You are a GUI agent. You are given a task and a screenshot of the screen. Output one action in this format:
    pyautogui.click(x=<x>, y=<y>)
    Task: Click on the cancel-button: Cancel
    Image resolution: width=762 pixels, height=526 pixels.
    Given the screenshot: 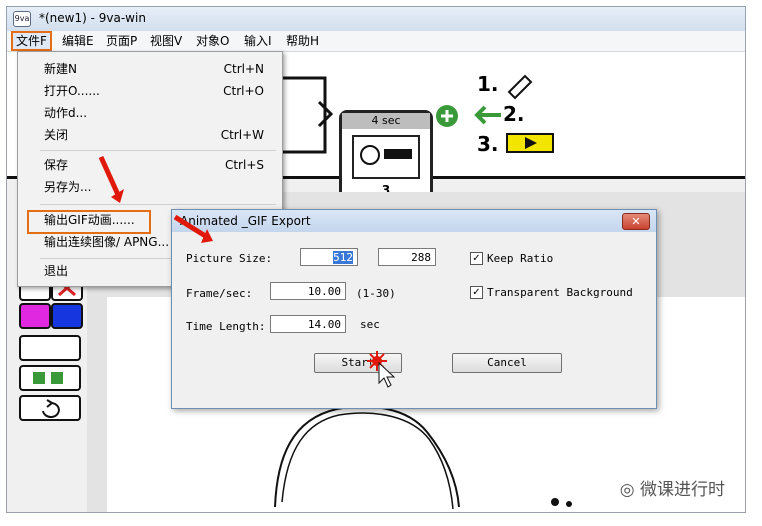 What is the action you would take?
    pyautogui.click(x=507, y=363)
    